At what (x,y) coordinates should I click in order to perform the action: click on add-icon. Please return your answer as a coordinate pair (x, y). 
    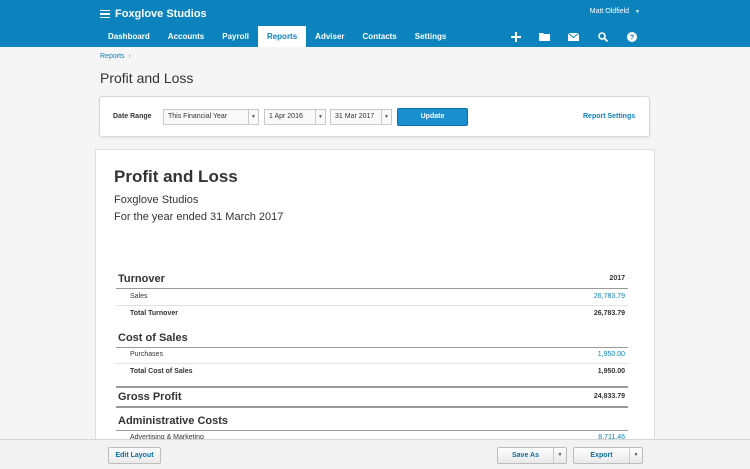
    Looking at the image, I should click on (515, 36).